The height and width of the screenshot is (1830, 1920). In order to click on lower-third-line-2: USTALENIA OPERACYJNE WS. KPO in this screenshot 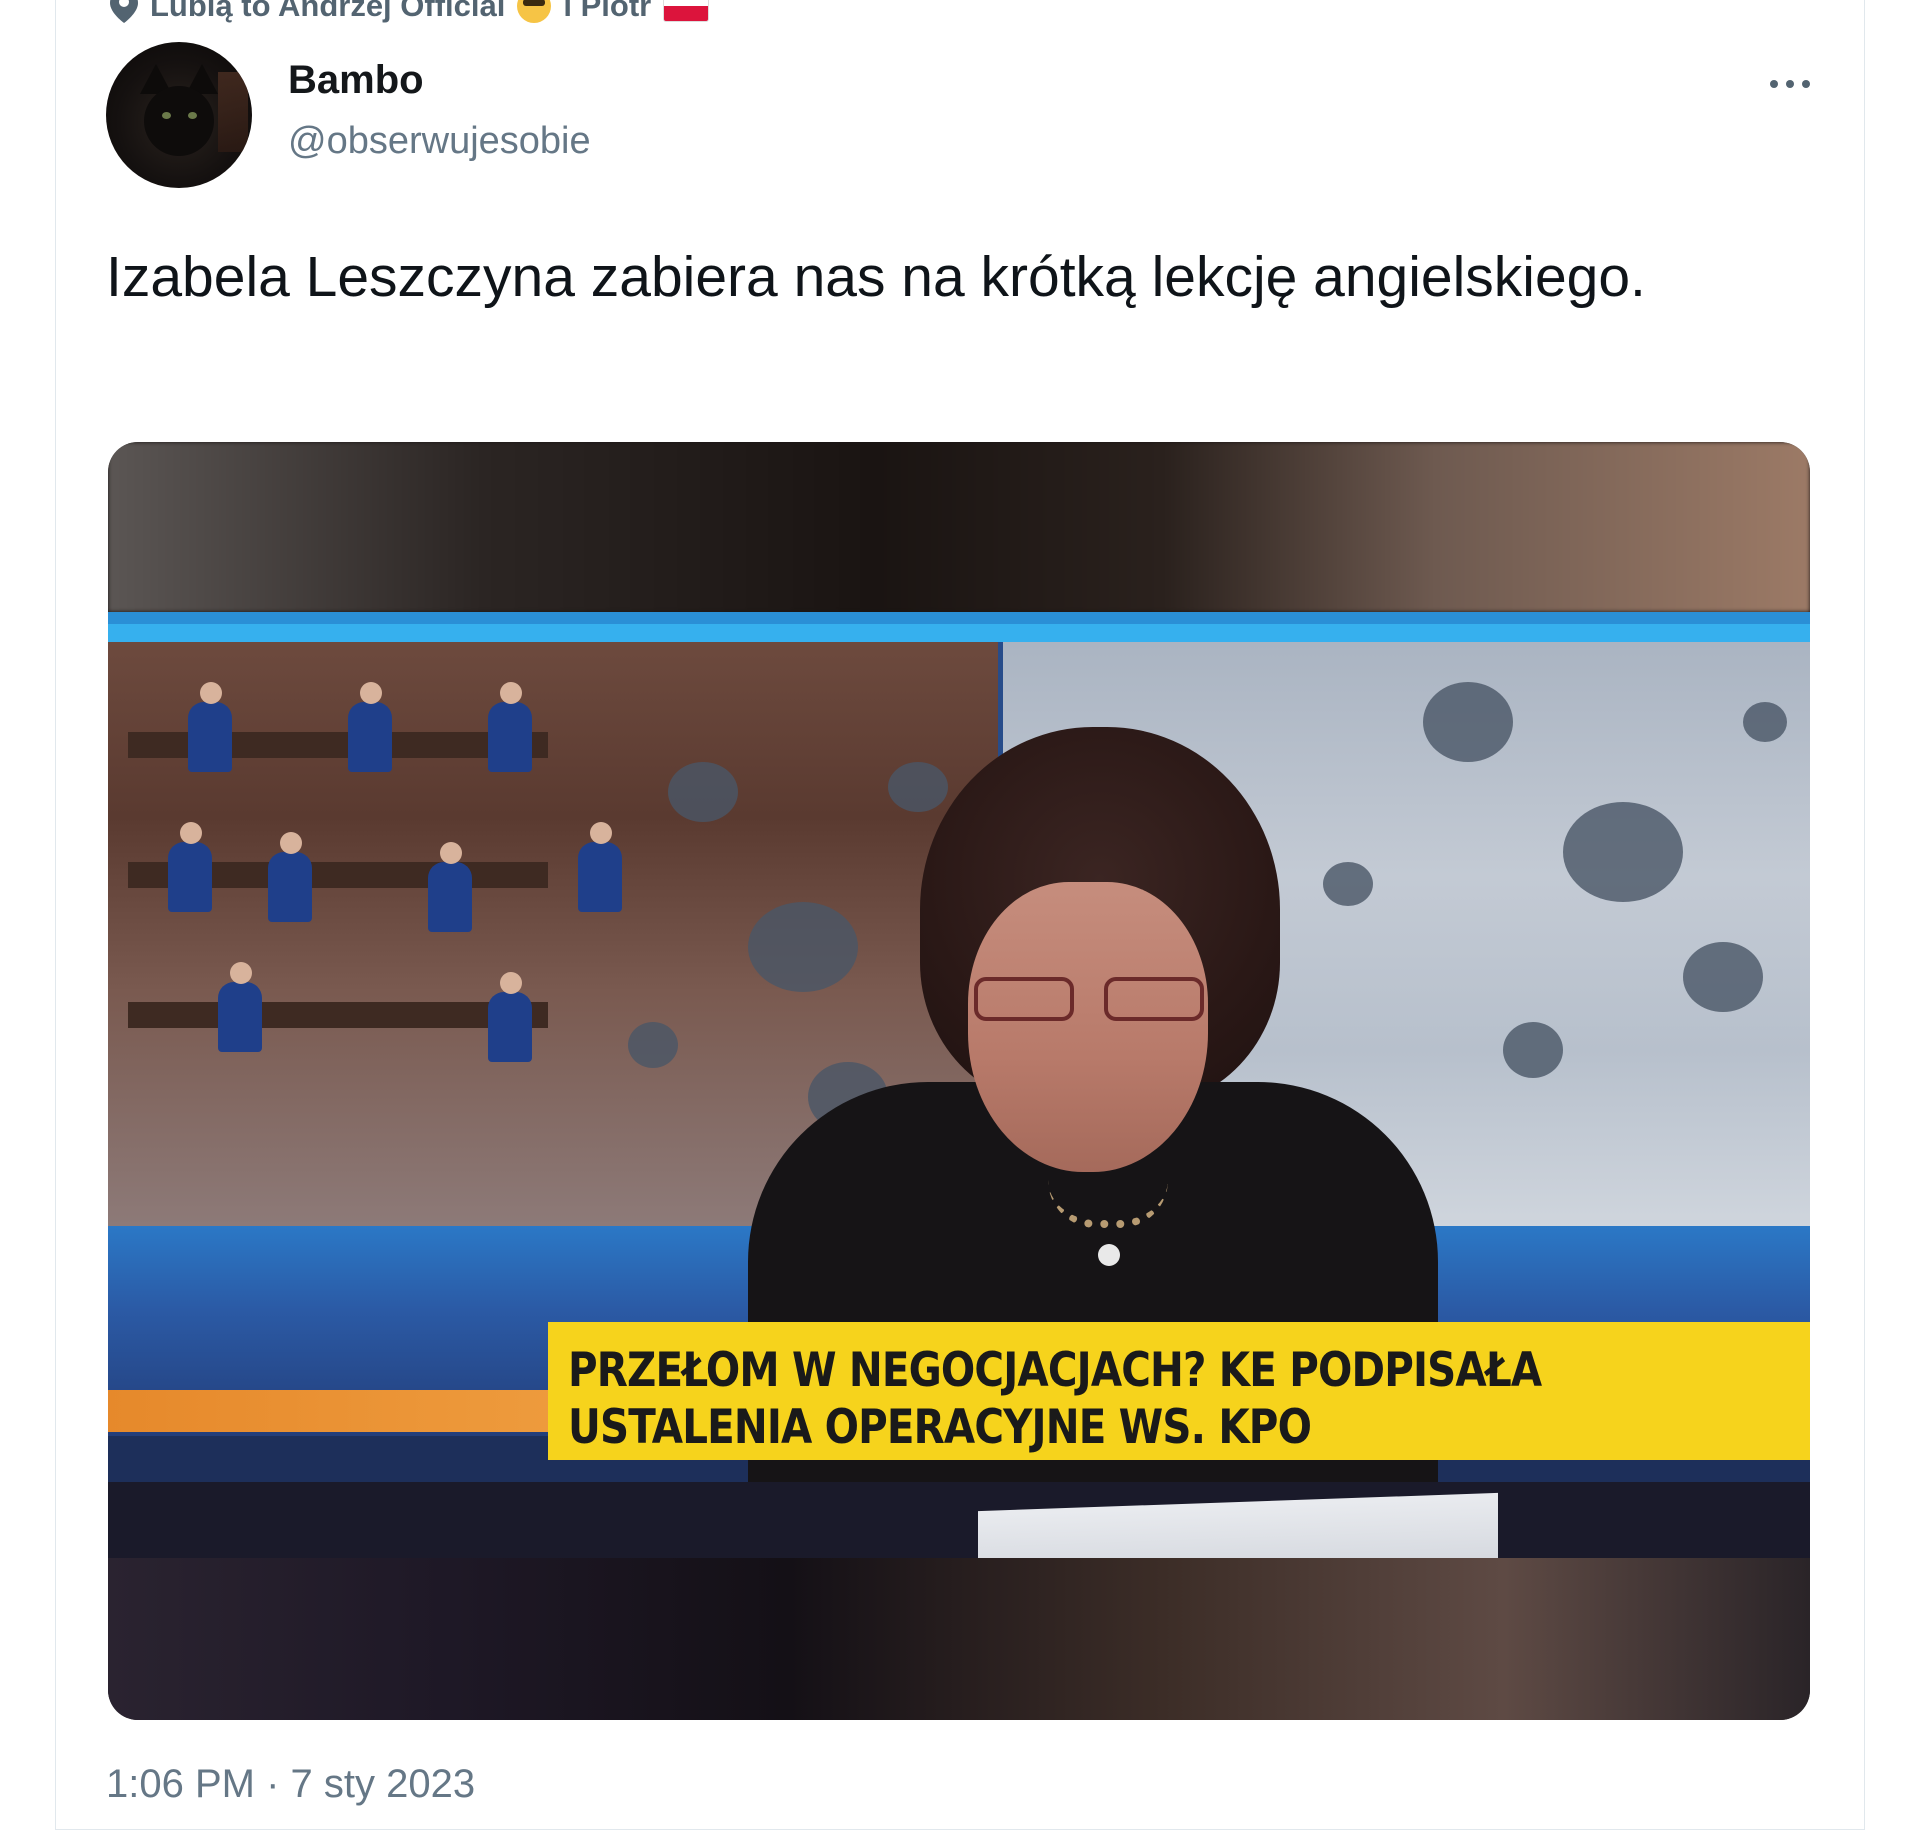, I will do `click(940, 1427)`.